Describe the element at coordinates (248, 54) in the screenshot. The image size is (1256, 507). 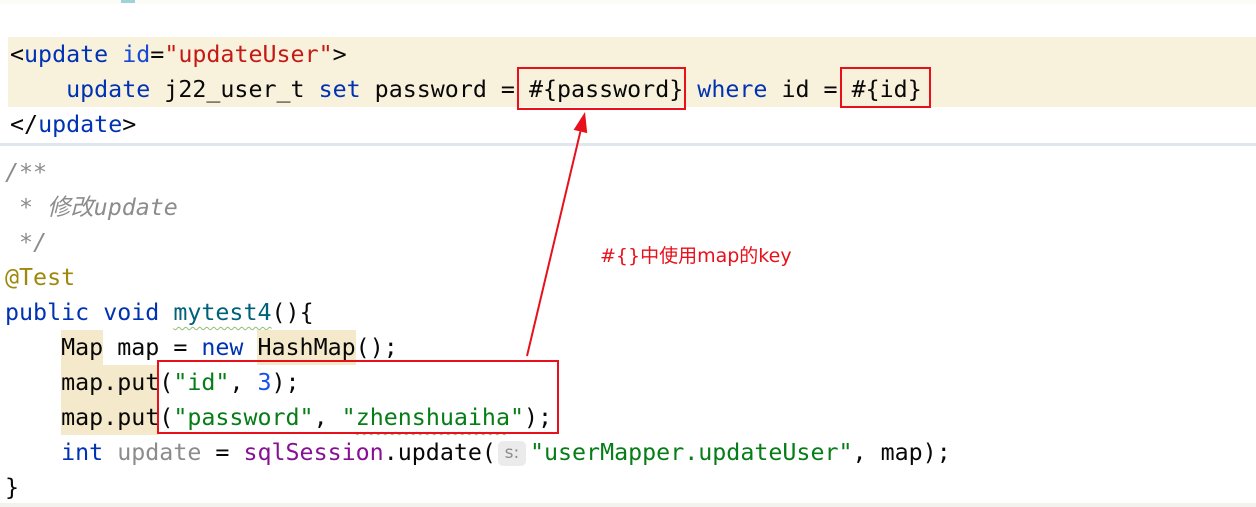
I see `xml-attribute-value: "updateUser"` at that location.